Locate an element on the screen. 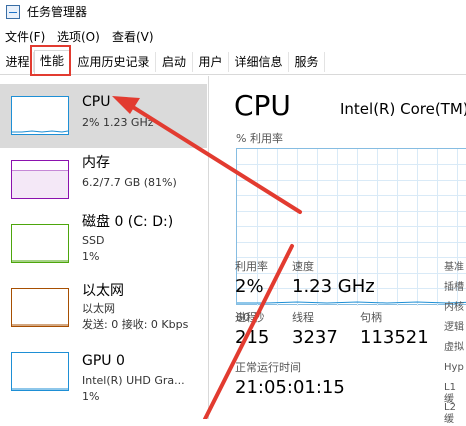 Image resolution: width=466 pixels, height=426 pixels. annotation-arrow-line is located at coordinates (214, 158).